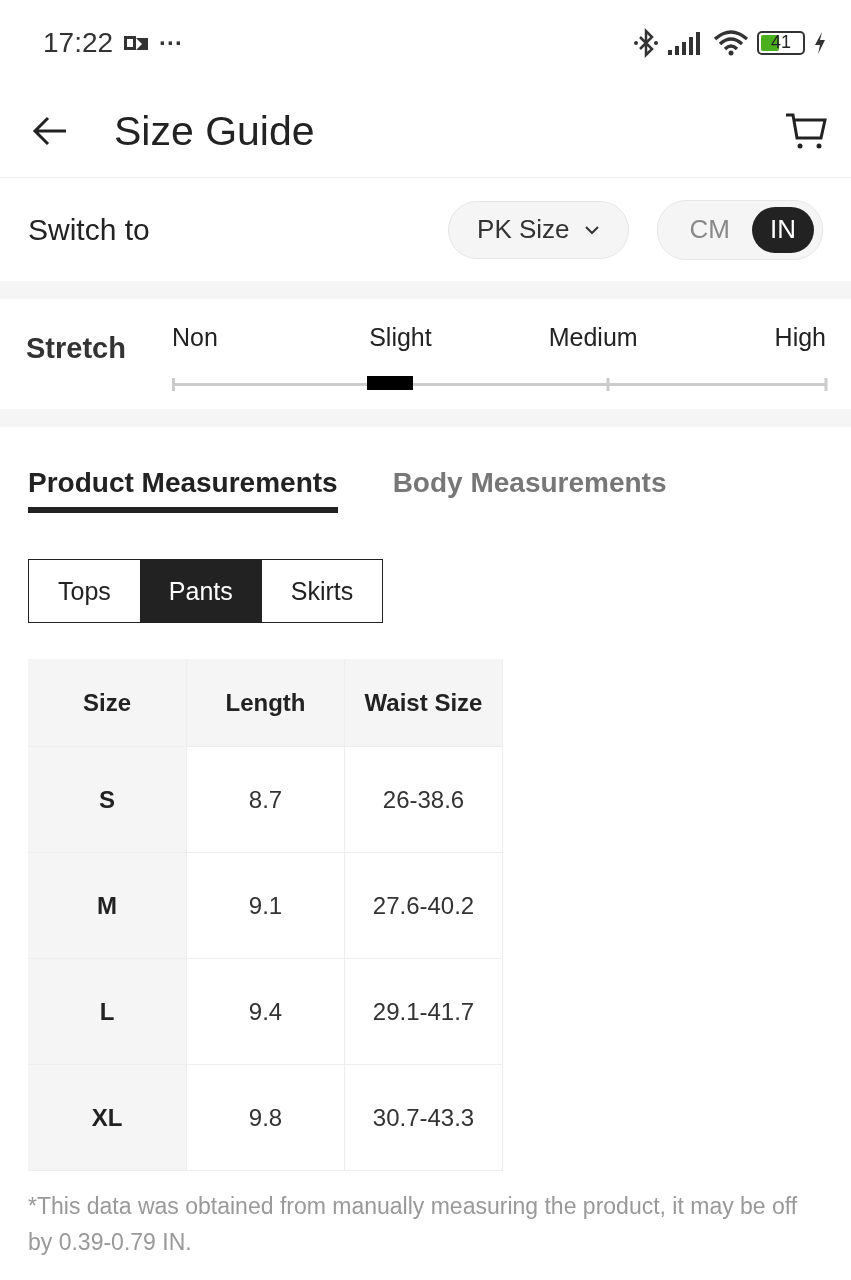 The image size is (851, 1280). Describe the element at coordinates (266, 1012) in the screenshot. I see `table-cell: 9.4` at that location.